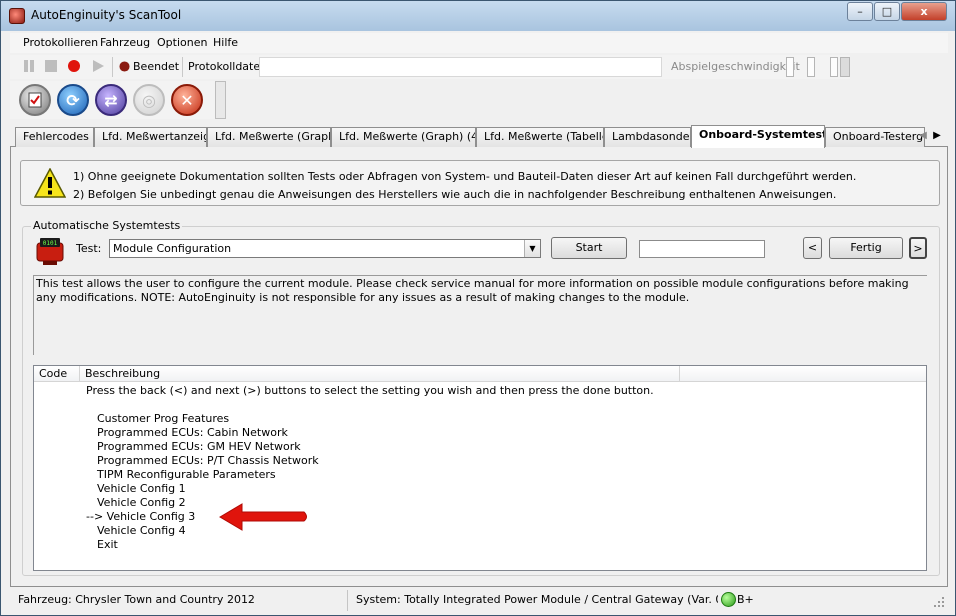 Image resolution: width=956 pixels, height=616 pixels. I want to click on red-annotation-arrow-icon, so click(263, 517).